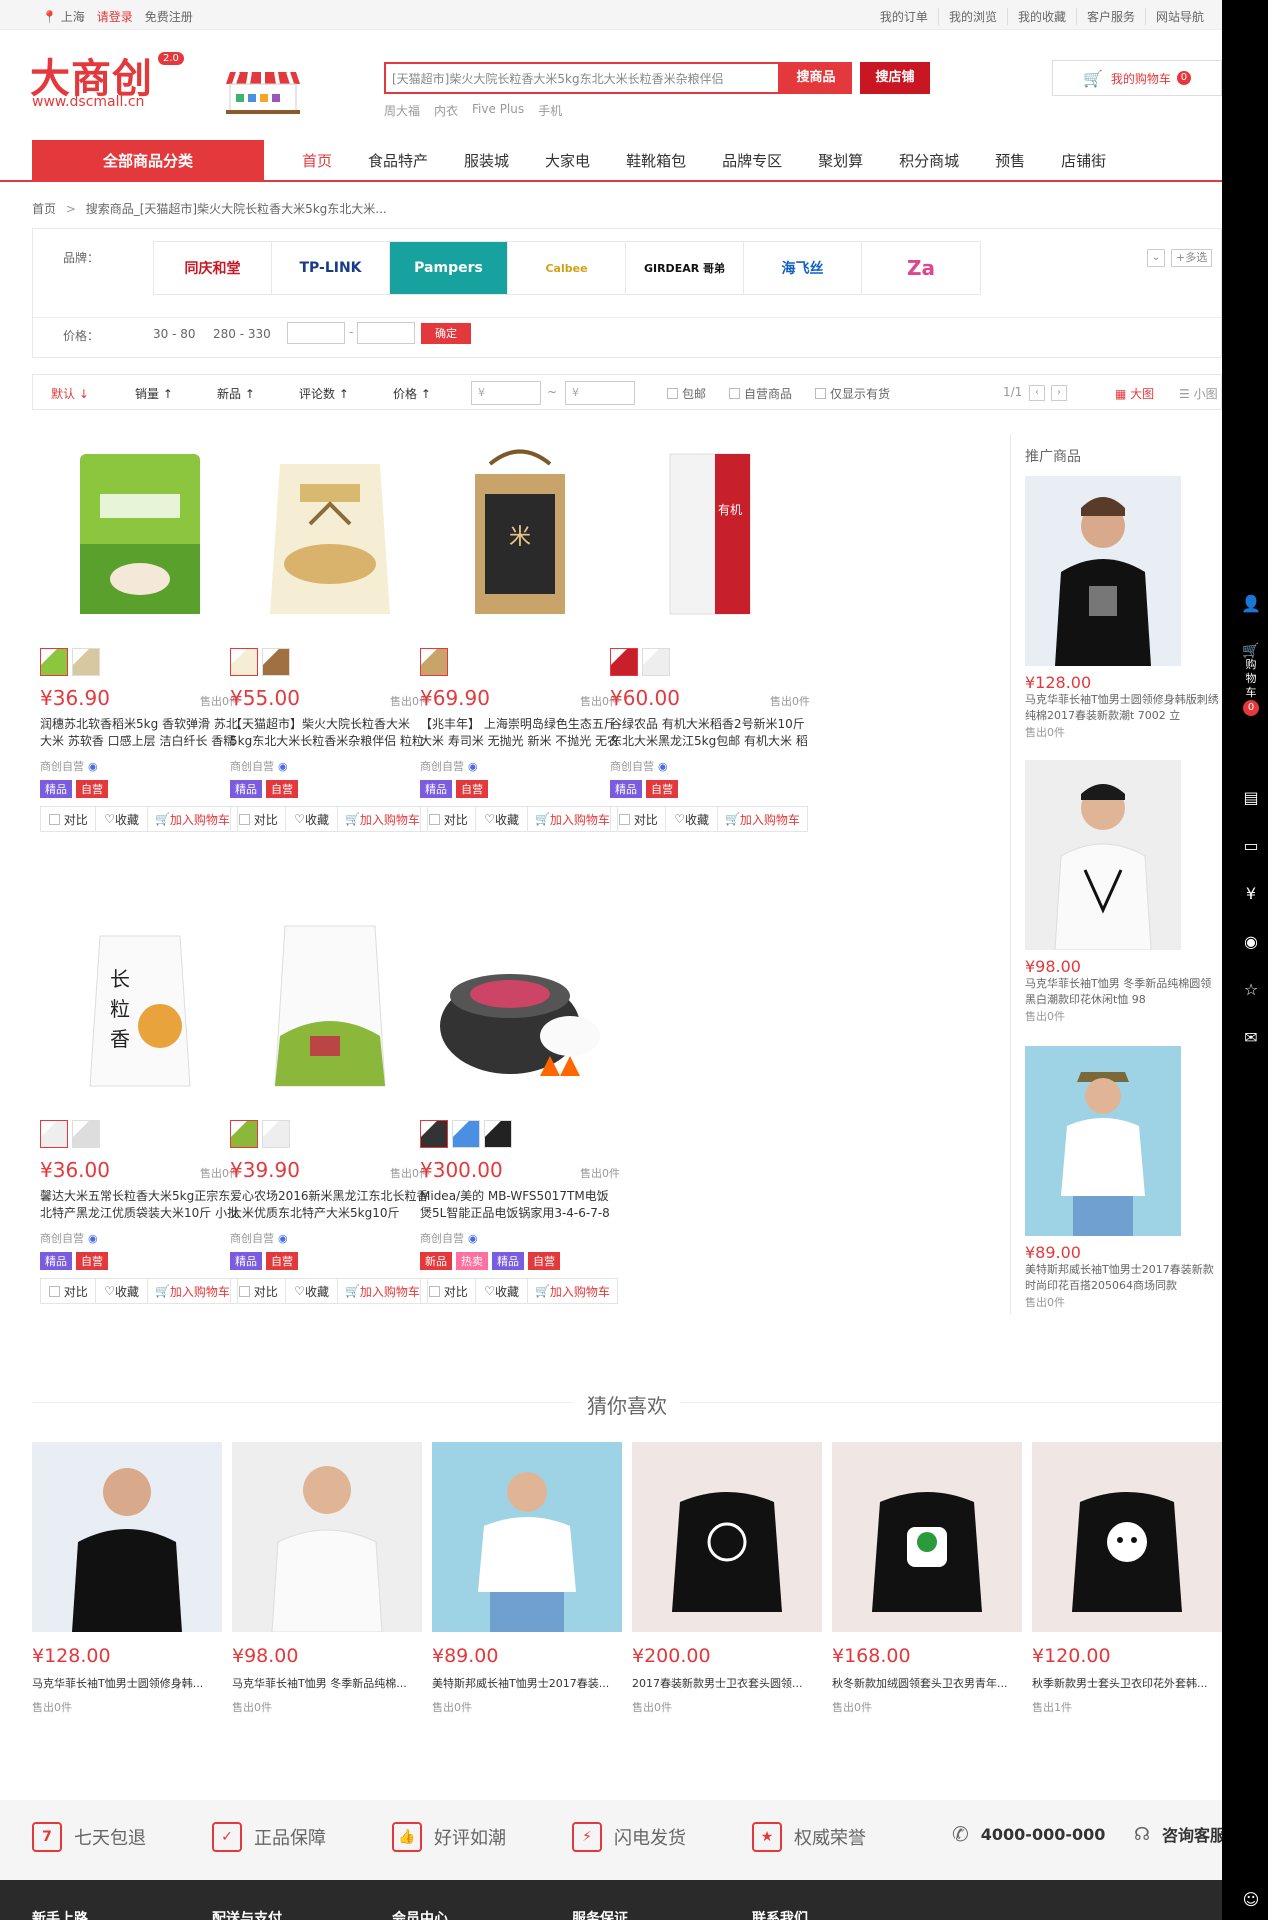 The width and height of the screenshot is (1280, 1920). Describe the element at coordinates (317, 161) in the screenshot. I see `nav-item-home: 首页` at that location.